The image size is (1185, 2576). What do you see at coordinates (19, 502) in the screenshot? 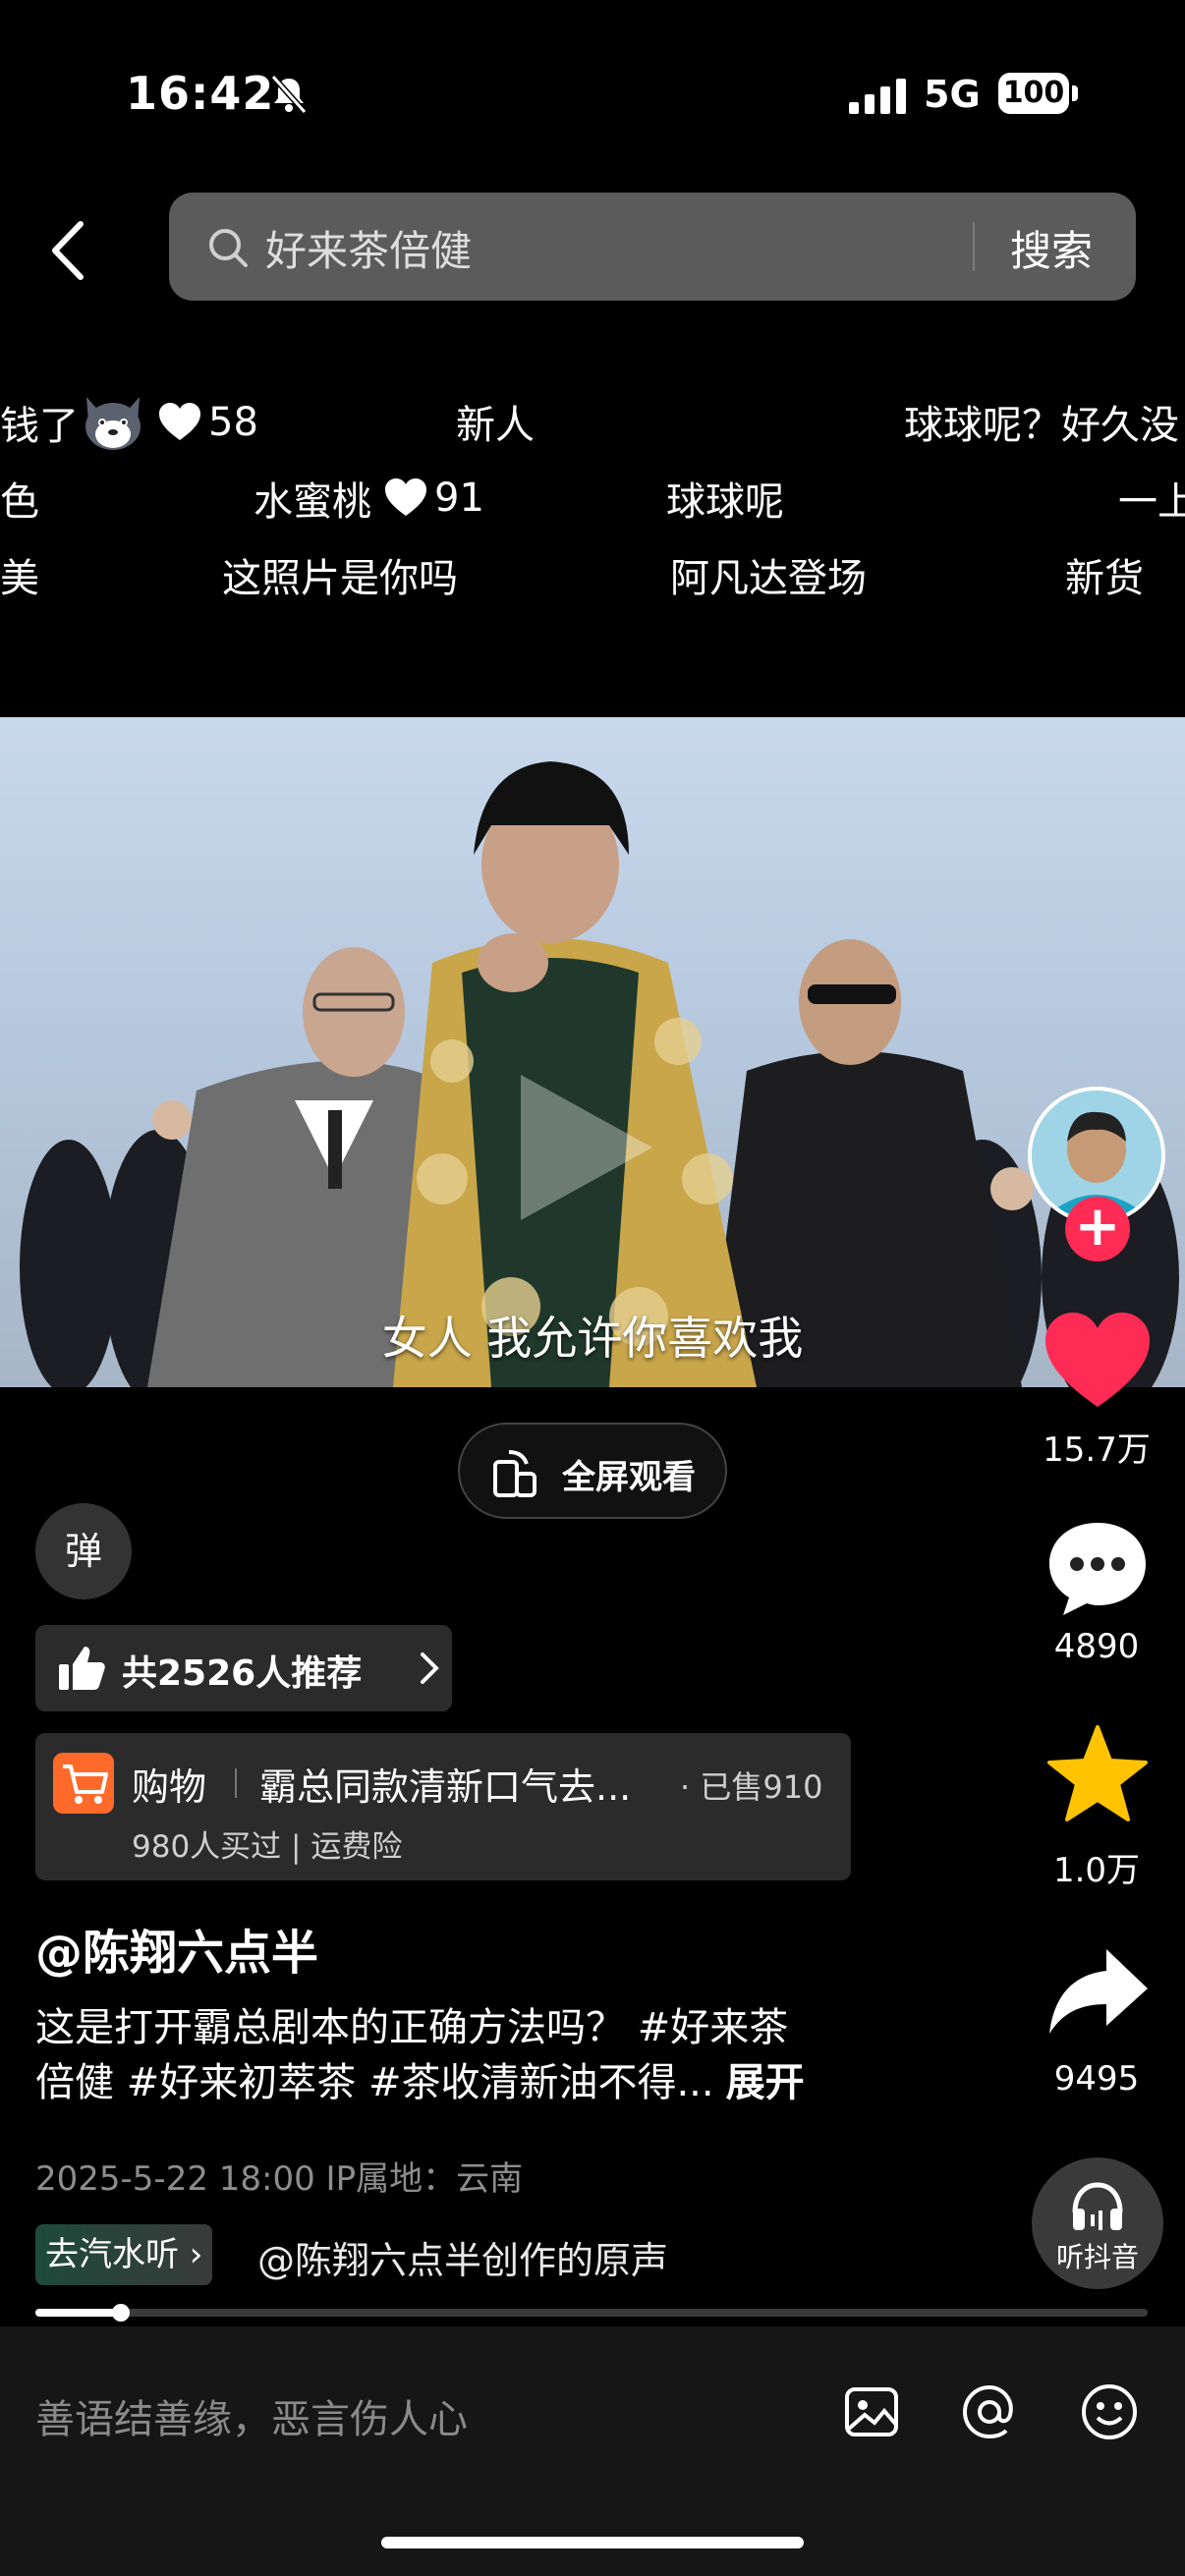
I see `danmaku-item: 色` at bounding box center [19, 502].